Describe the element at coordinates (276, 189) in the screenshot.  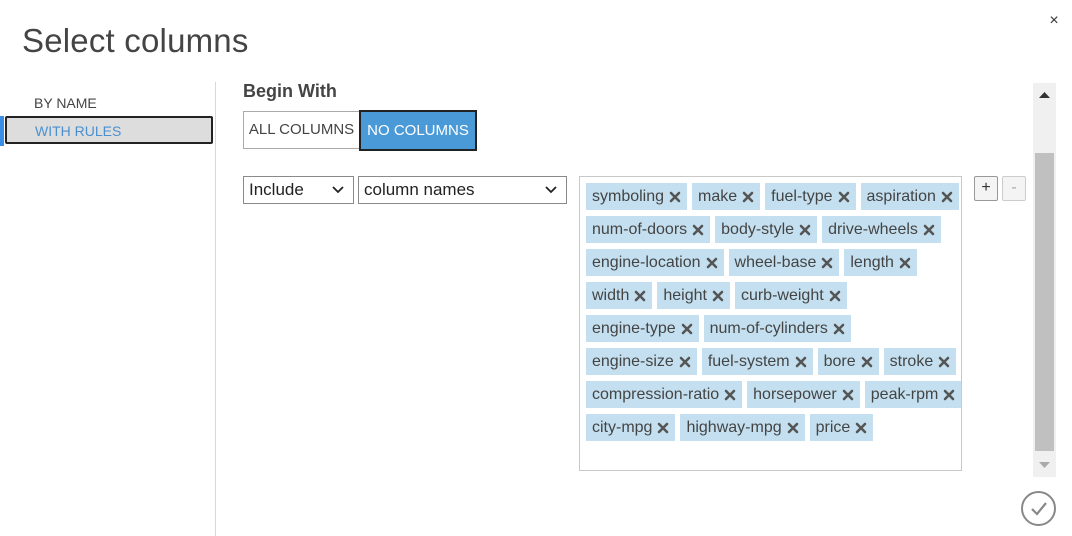
I see `include-select-value: Include` at that location.